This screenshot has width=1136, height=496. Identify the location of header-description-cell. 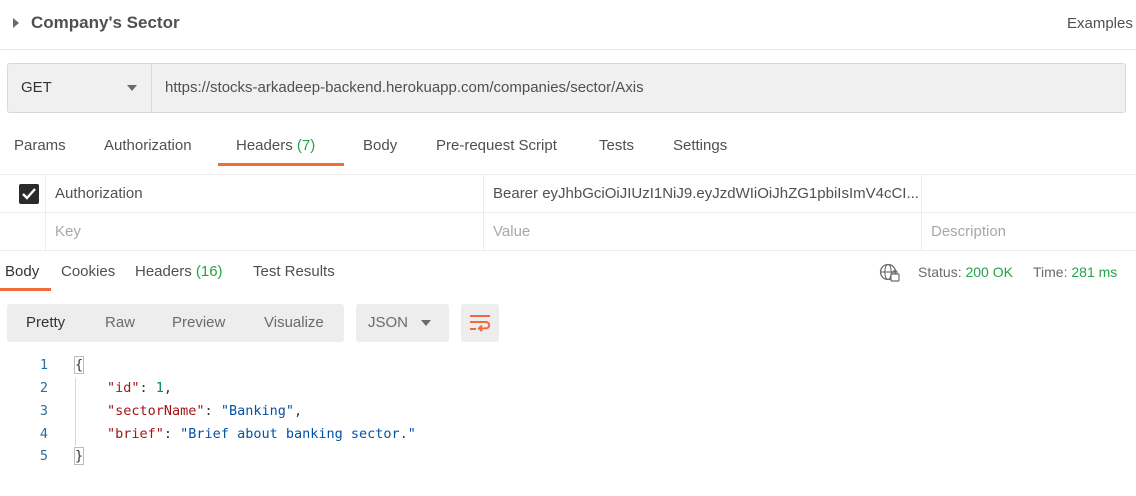
(1028, 194).